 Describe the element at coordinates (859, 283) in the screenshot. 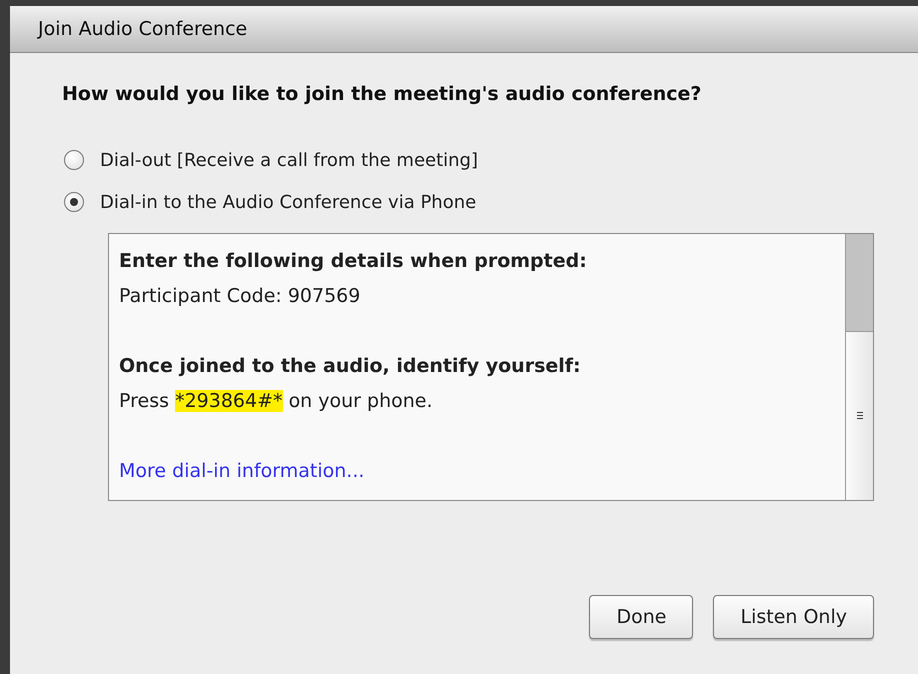

I see `scroll-thumb` at that location.